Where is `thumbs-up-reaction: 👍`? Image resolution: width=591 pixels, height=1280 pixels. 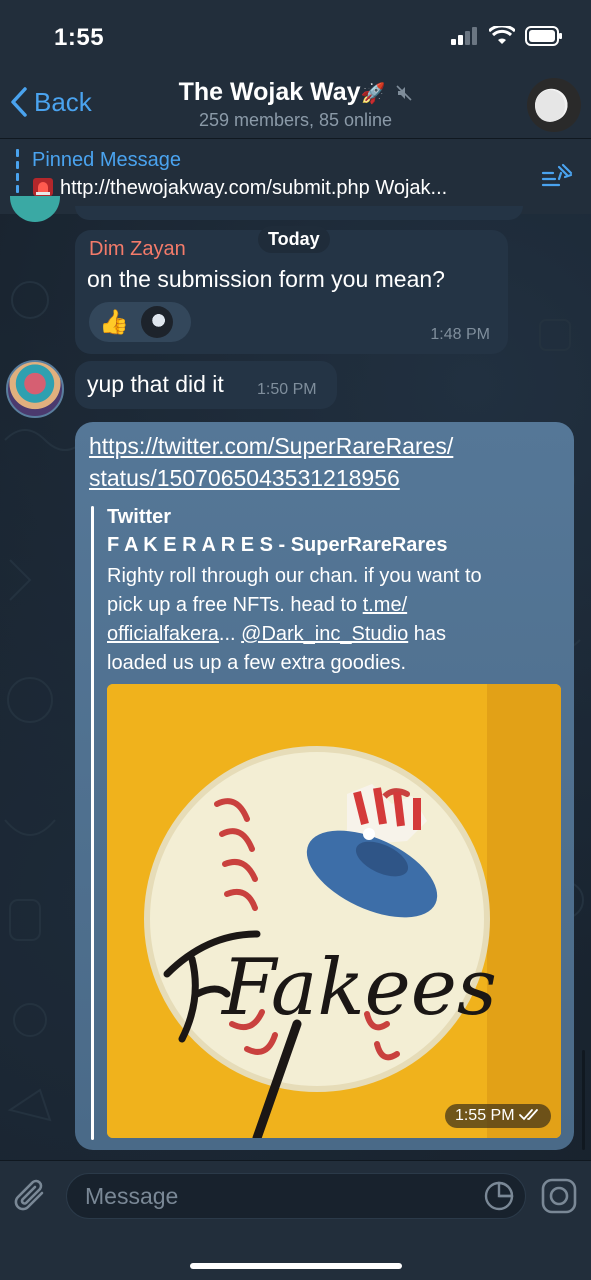
thumbs-up-reaction: 👍 is located at coordinates (114, 322).